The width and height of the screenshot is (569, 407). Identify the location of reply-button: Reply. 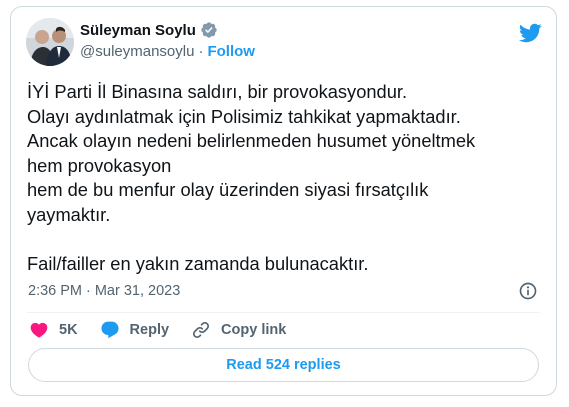
(135, 330).